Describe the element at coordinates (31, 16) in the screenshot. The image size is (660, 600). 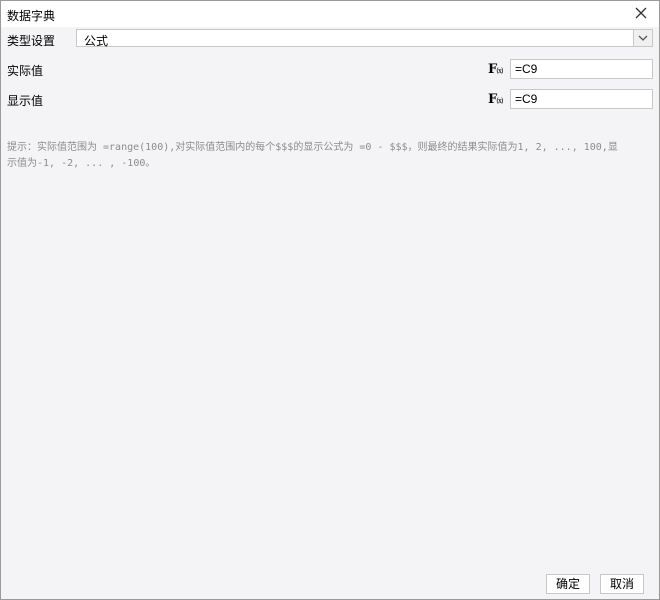
I see `dialog-title: 数据字典` at that location.